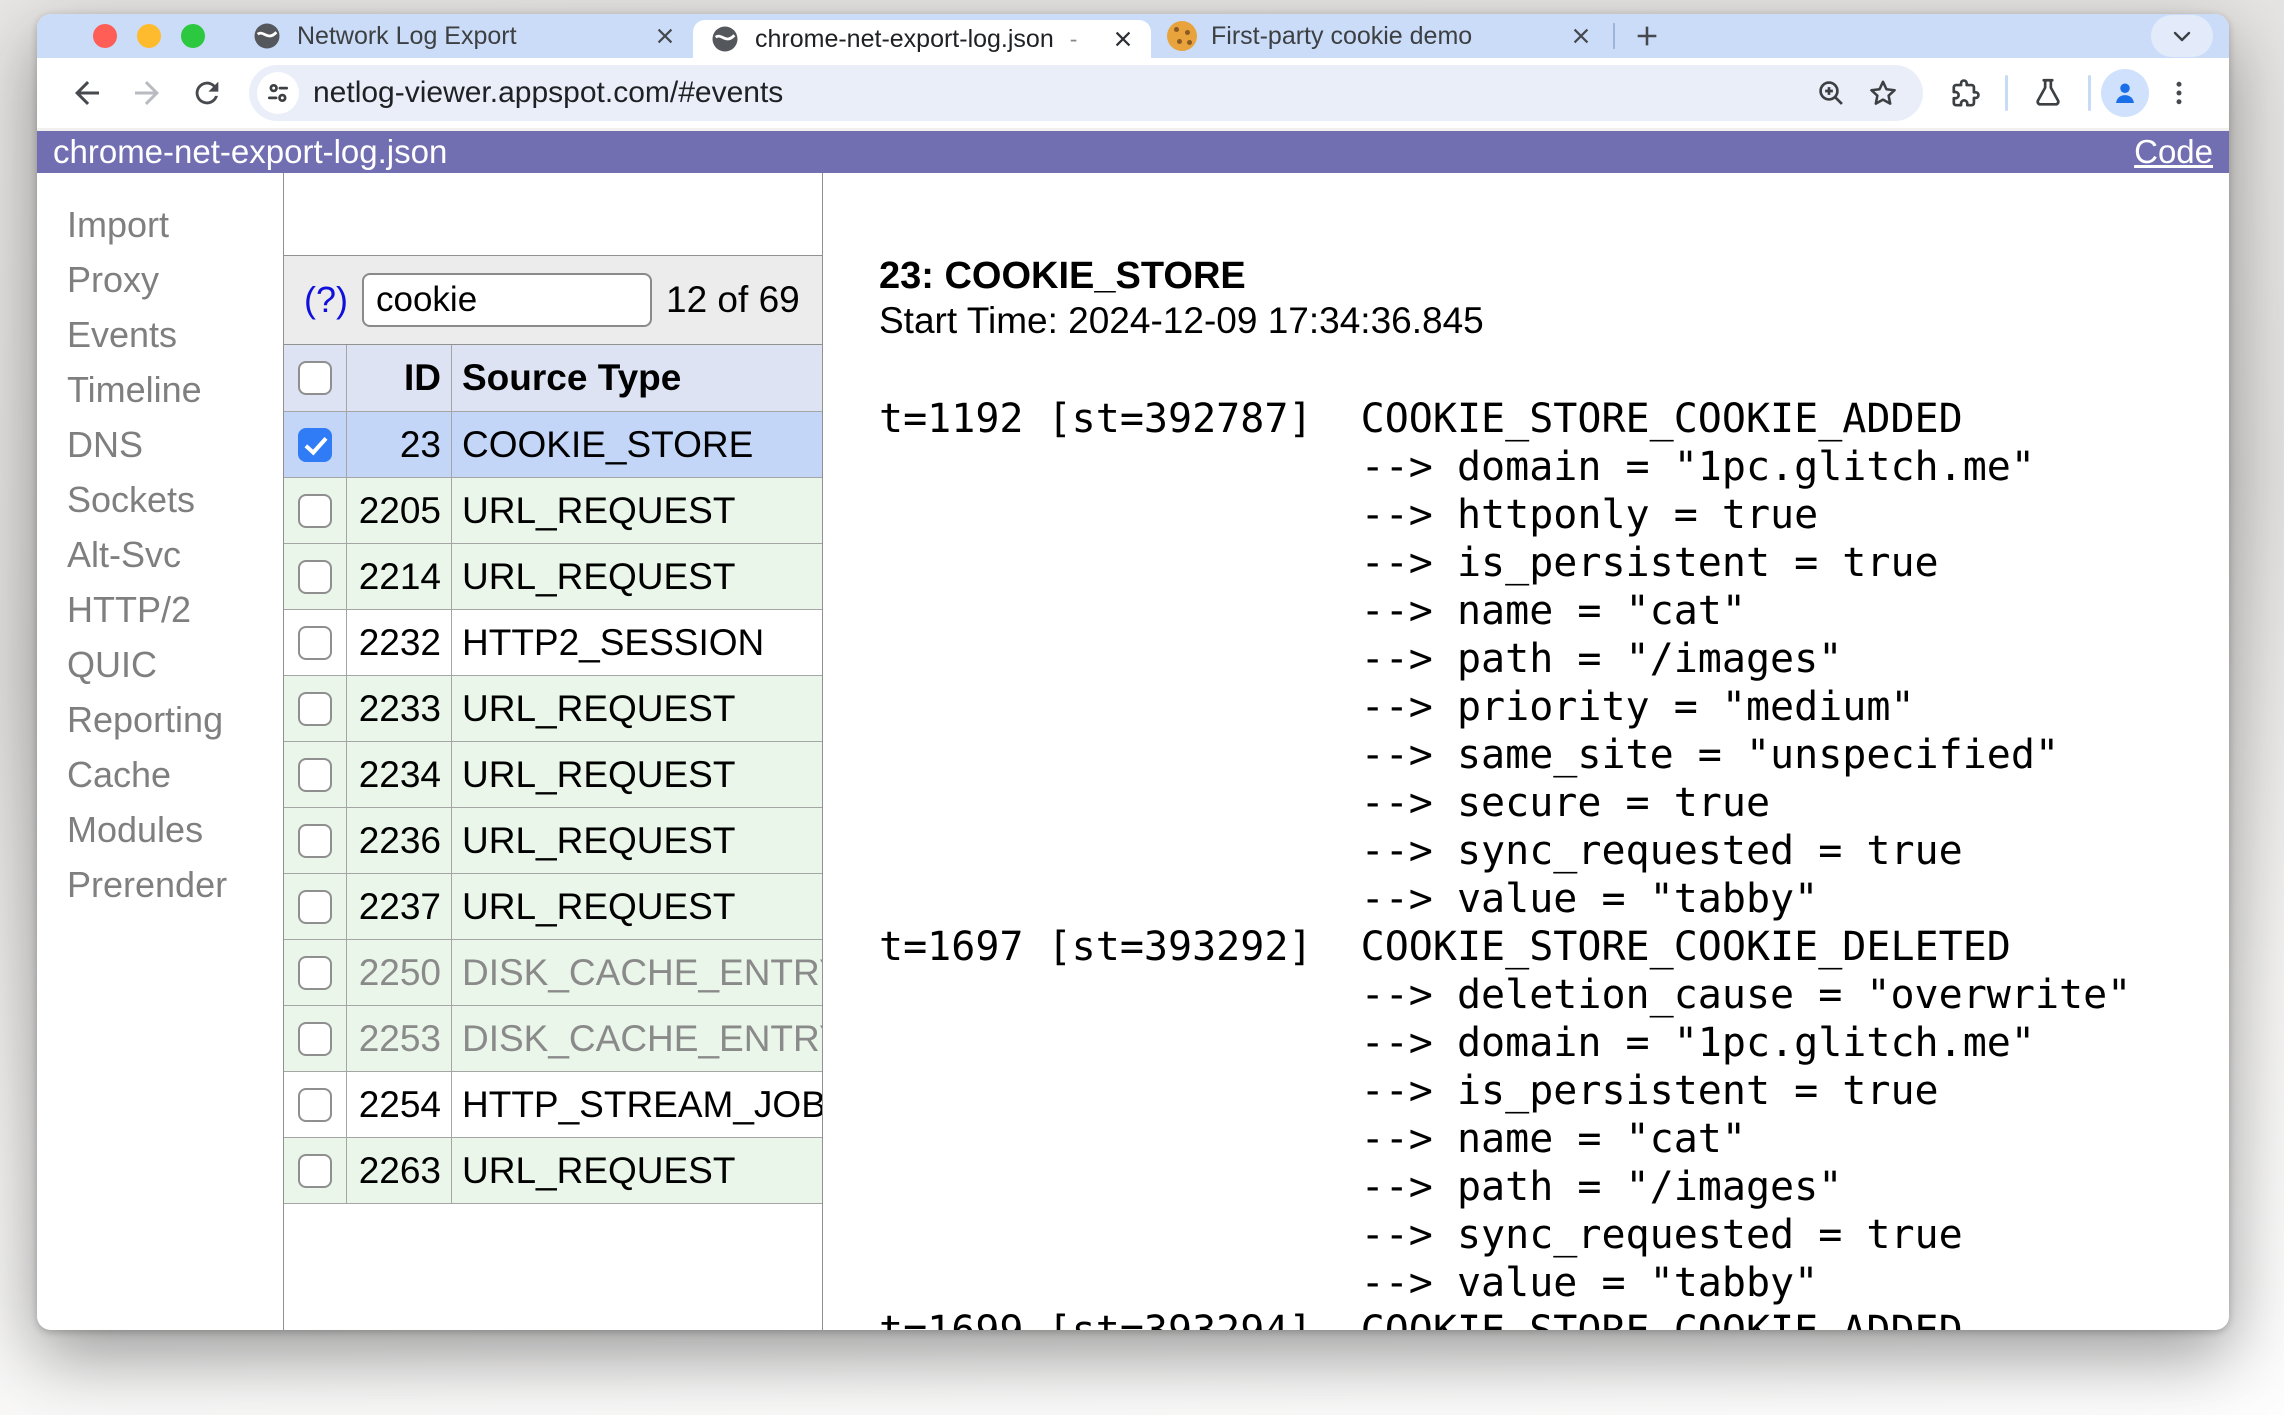  What do you see at coordinates (553, 1039) in the screenshot?
I see `table-row: 2253 DISK_CACHE_ENTRY` at bounding box center [553, 1039].